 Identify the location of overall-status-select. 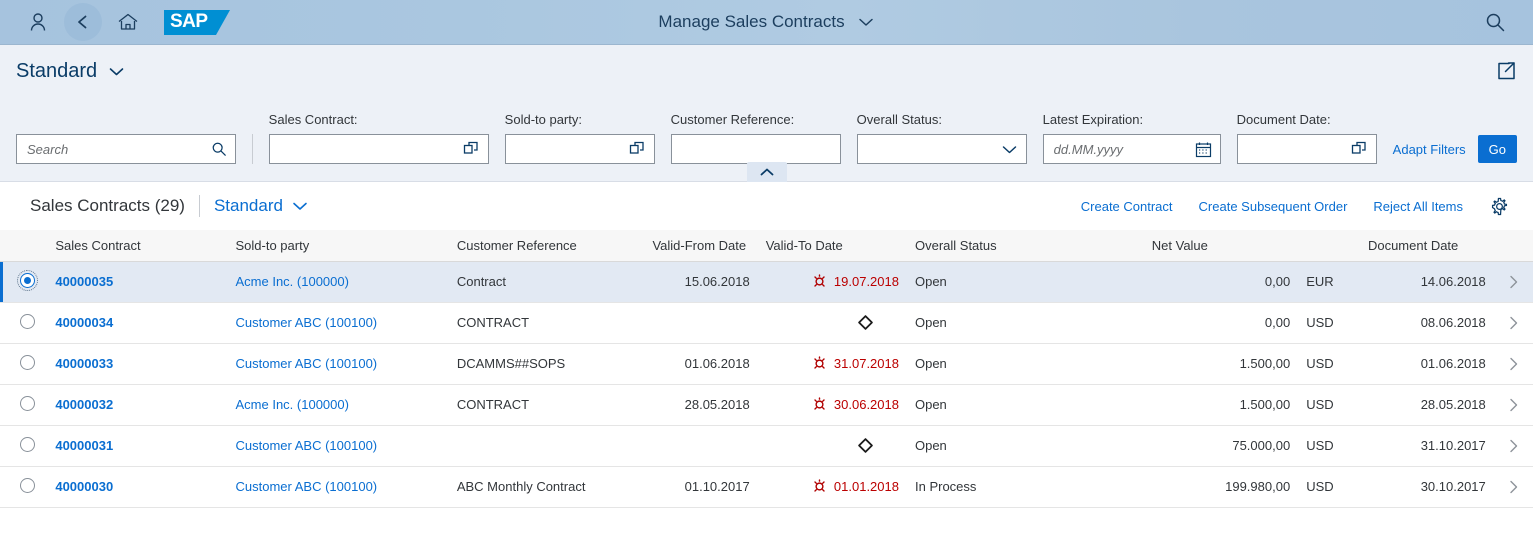
(941, 149).